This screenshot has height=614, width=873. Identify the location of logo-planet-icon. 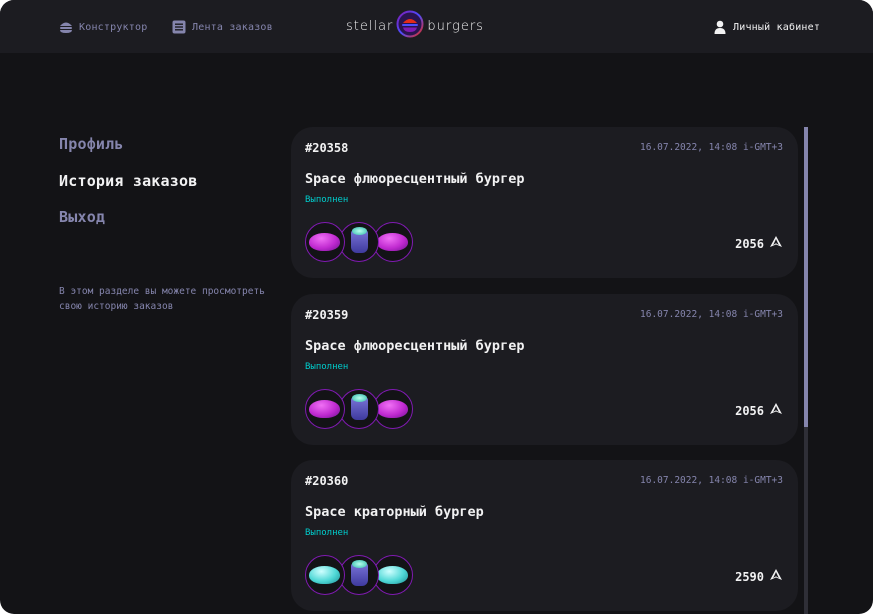
(410, 26).